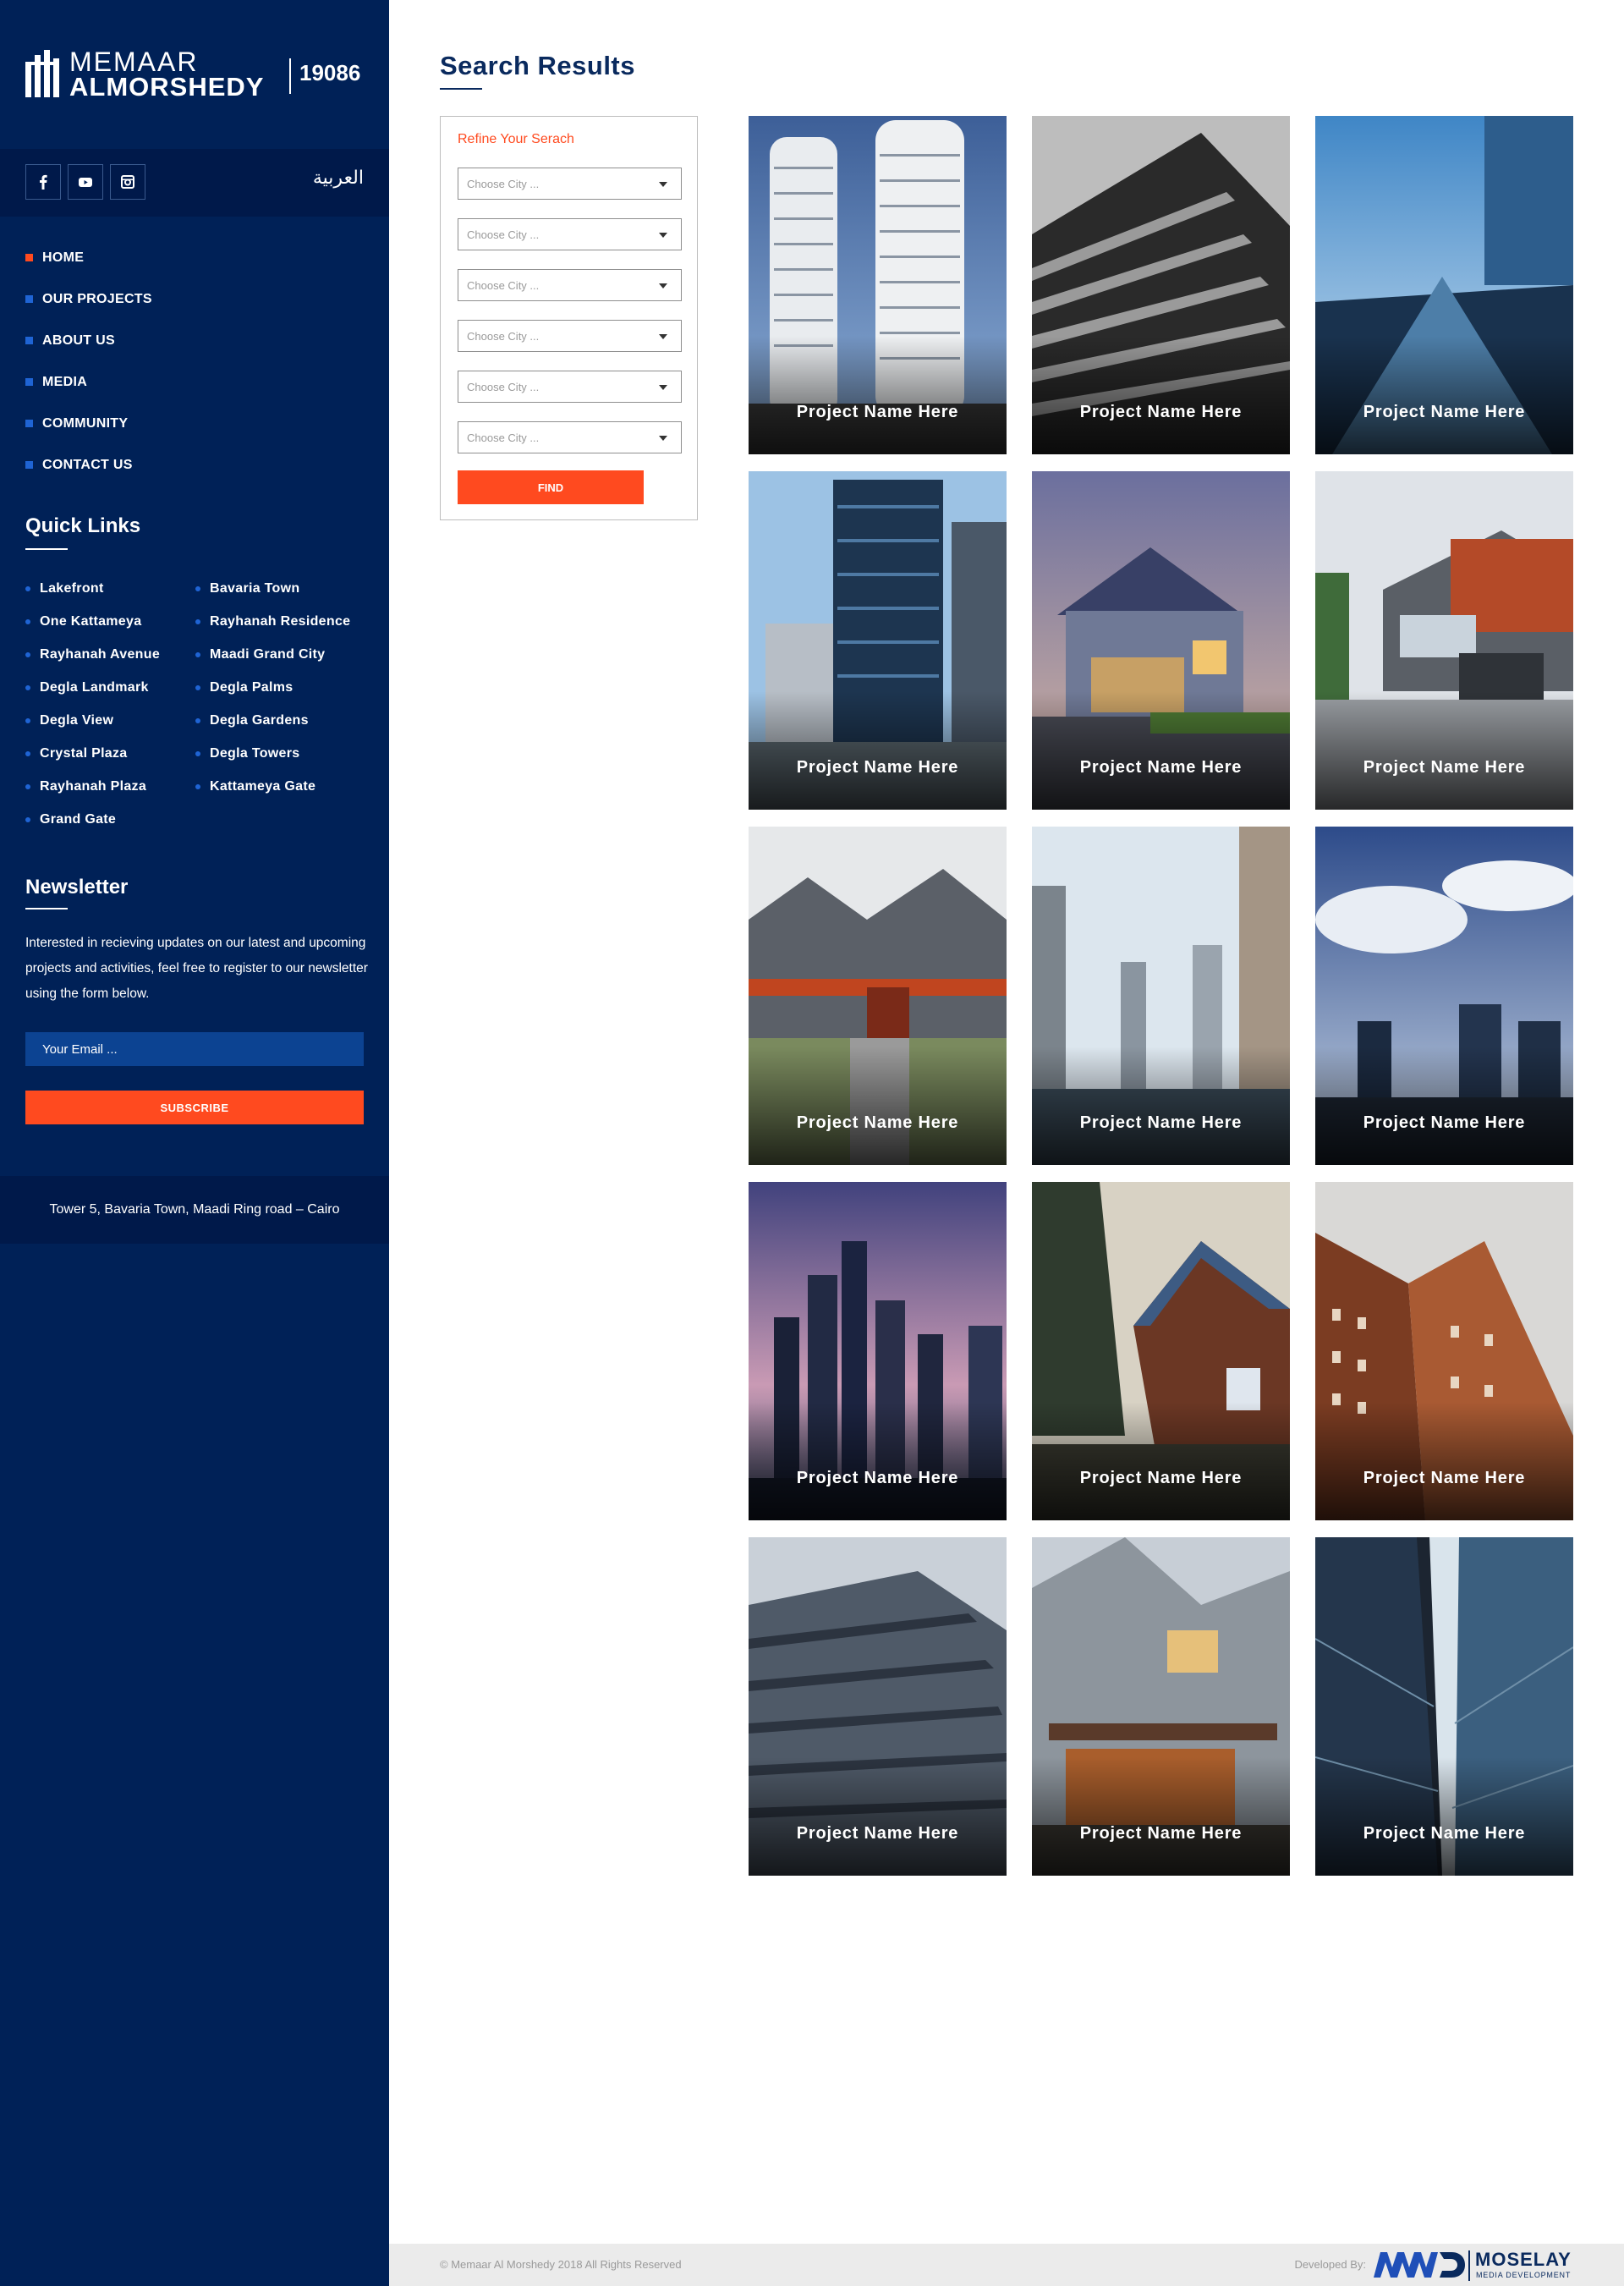  Describe the element at coordinates (77, 720) in the screenshot. I see `quick-link-label: Degla View` at that location.